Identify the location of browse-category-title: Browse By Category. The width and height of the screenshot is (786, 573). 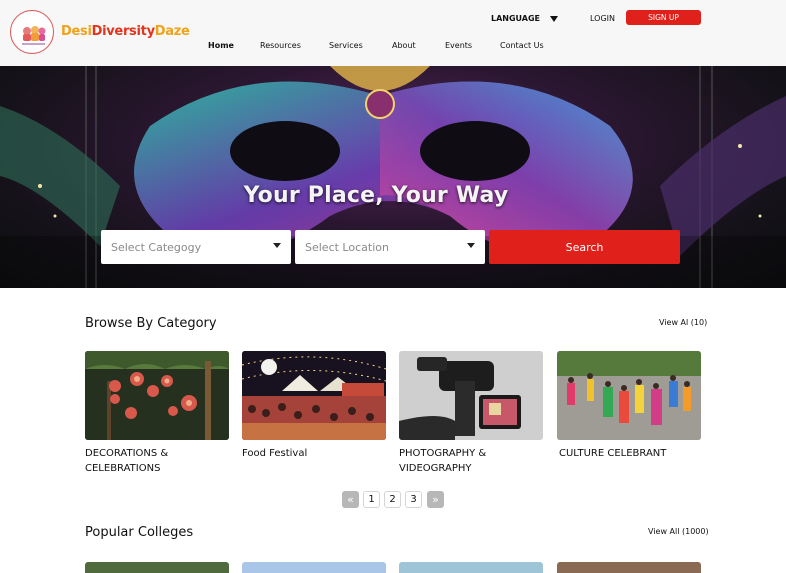
(151, 323).